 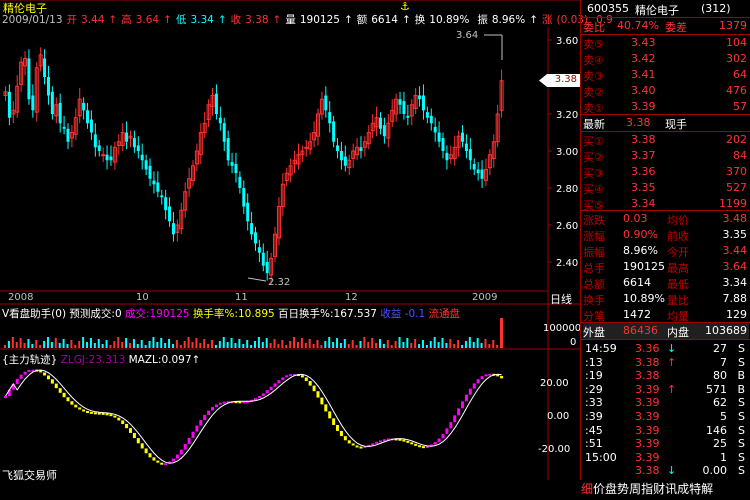 I want to click on last-price-row: 最新 3.38 现手, so click(x=666, y=123).